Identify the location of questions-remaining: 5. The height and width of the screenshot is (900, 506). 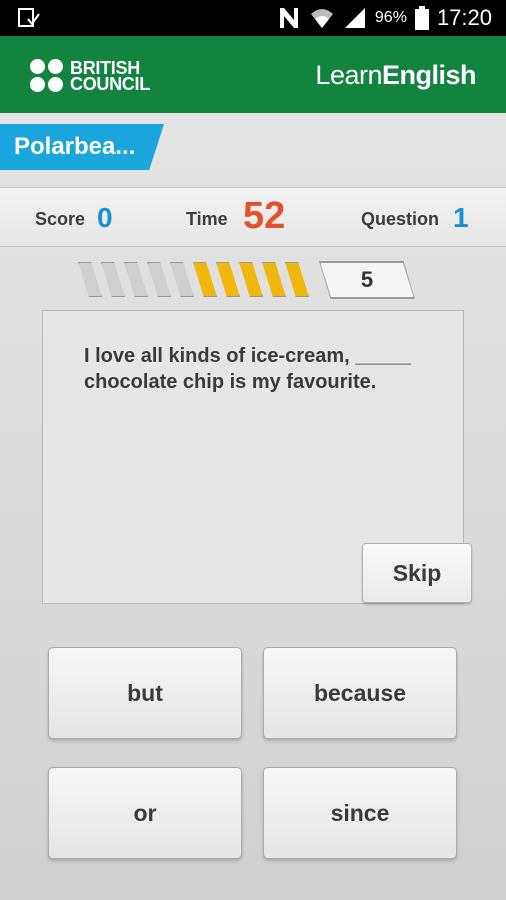
(367, 279).